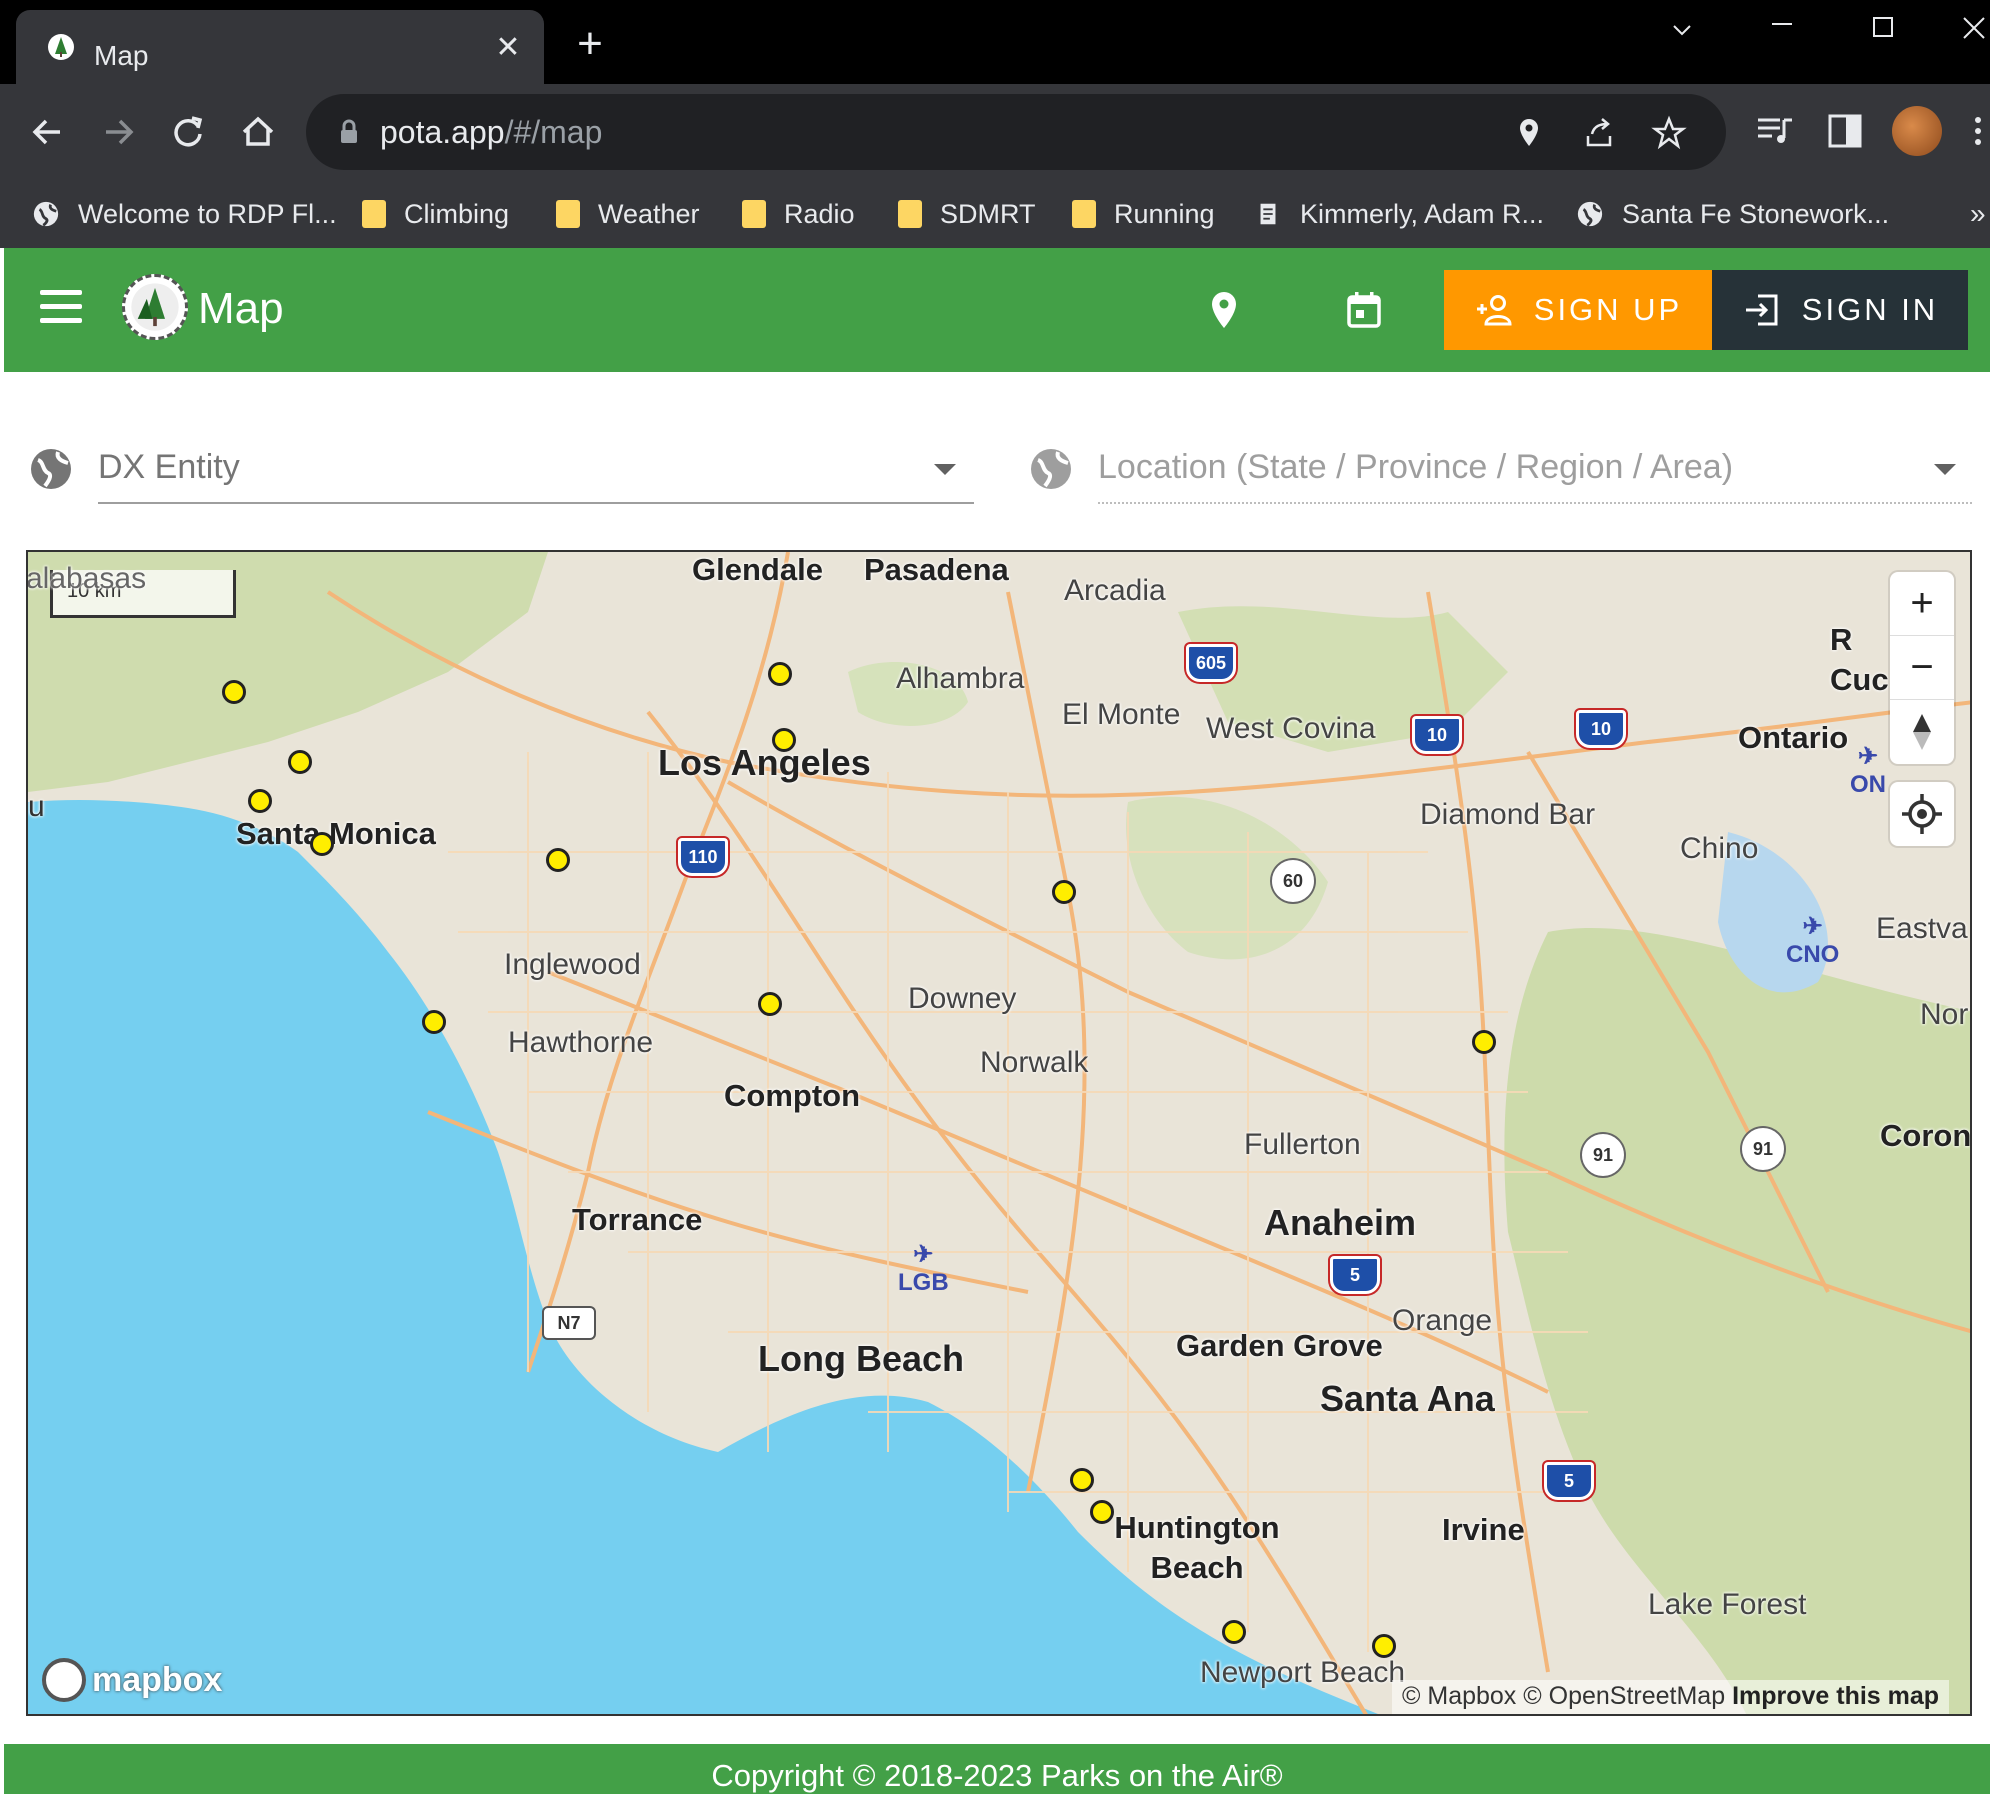 The width and height of the screenshot is (1990, 1794). Describe the element at coordinates (1841, 639) in the screenshot. I see `city-label: R` at that location.